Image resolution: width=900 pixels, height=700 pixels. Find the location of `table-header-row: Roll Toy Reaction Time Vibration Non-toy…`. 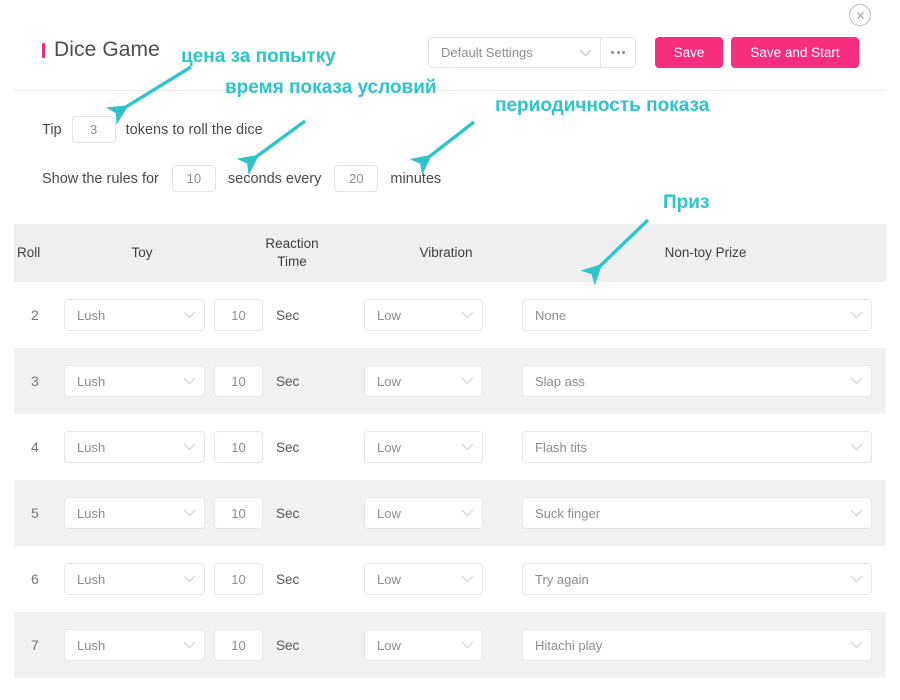

table-header-row: Roll Toy Reaction Time Vibration Non-toy… is located at coordinates (450, 253).